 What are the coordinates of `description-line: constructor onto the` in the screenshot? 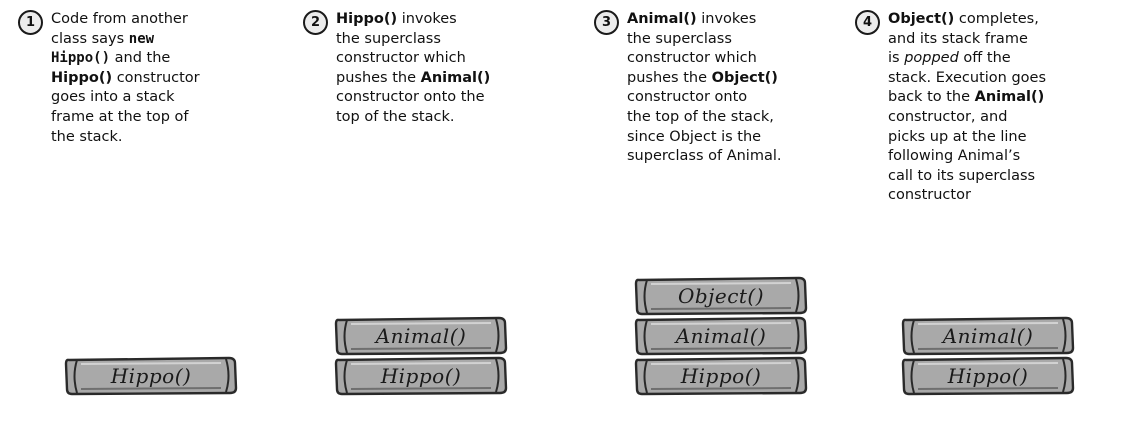 It's located at (443, 98).